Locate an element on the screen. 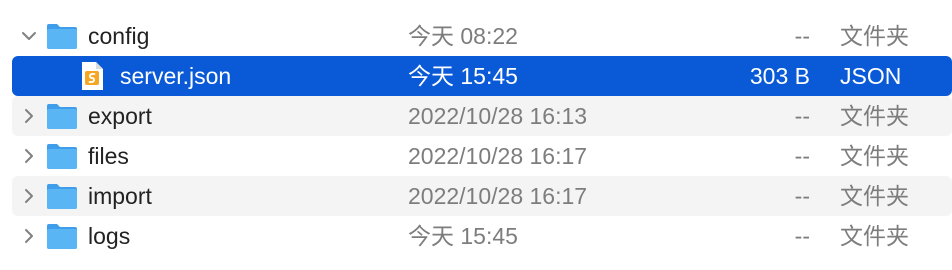  list-item-logs: logs 今天 15:45 -- 文件夹 is located at coordinates (482, 236).